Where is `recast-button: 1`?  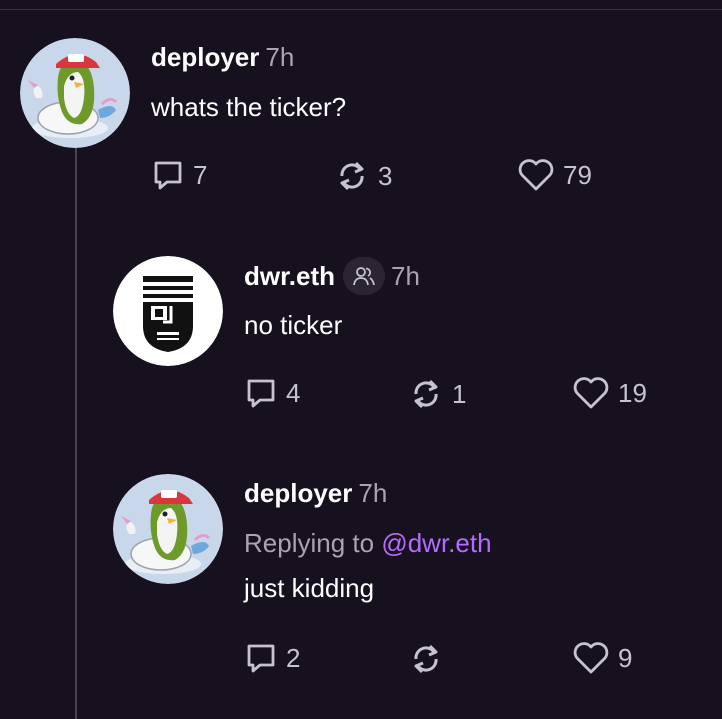 recast-button: 1 is located at coordinates (437, 394).